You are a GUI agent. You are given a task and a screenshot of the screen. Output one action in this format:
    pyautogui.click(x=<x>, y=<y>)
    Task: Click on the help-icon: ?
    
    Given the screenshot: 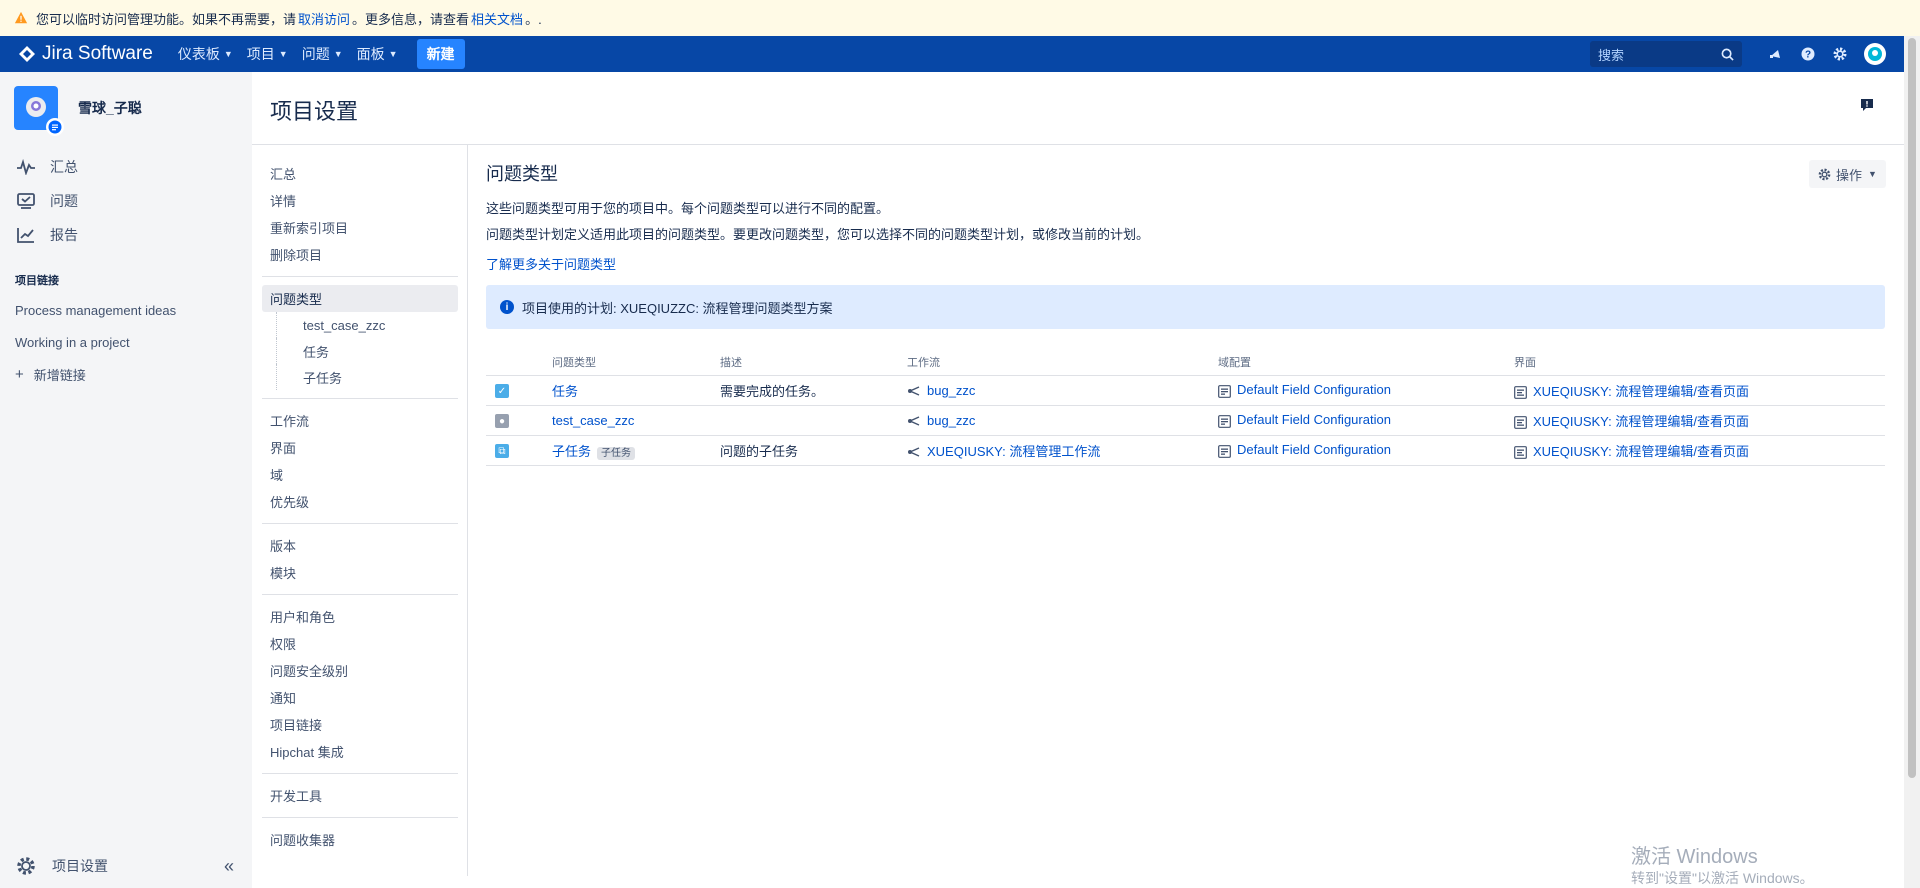 What is the action you would take?
    pyautogui.click(x=1808, y=54)
    